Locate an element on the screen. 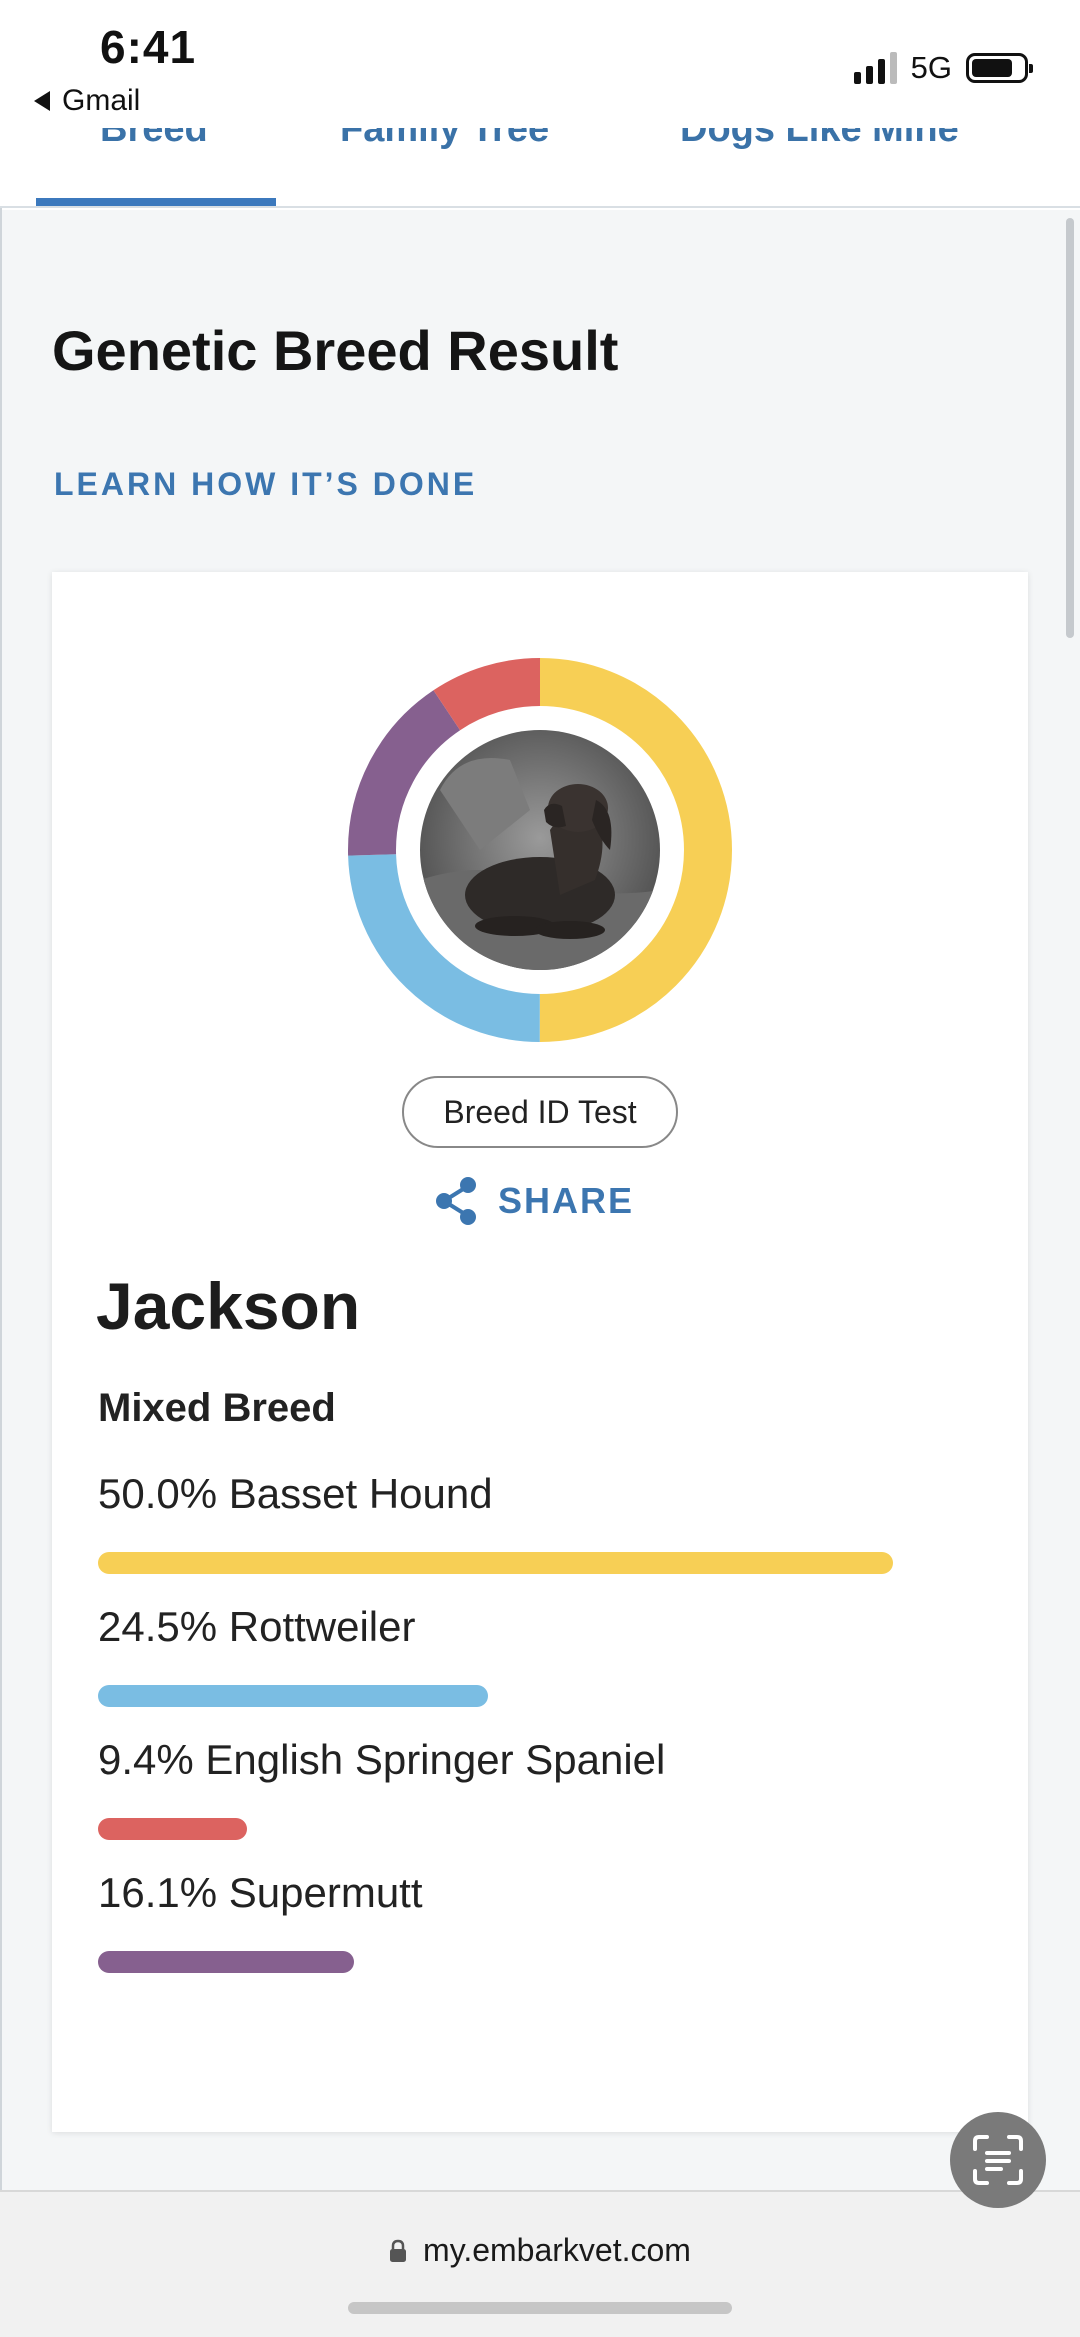 This screenshot has width=1080, height=2337. cellular-signal-icon is located at coordinates (875, 68).